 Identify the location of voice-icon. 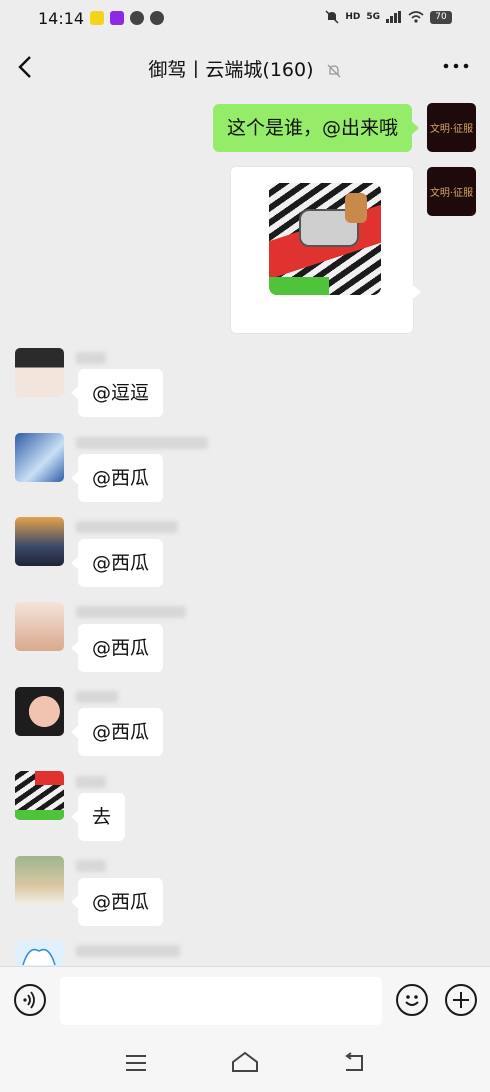
(29, 1000).